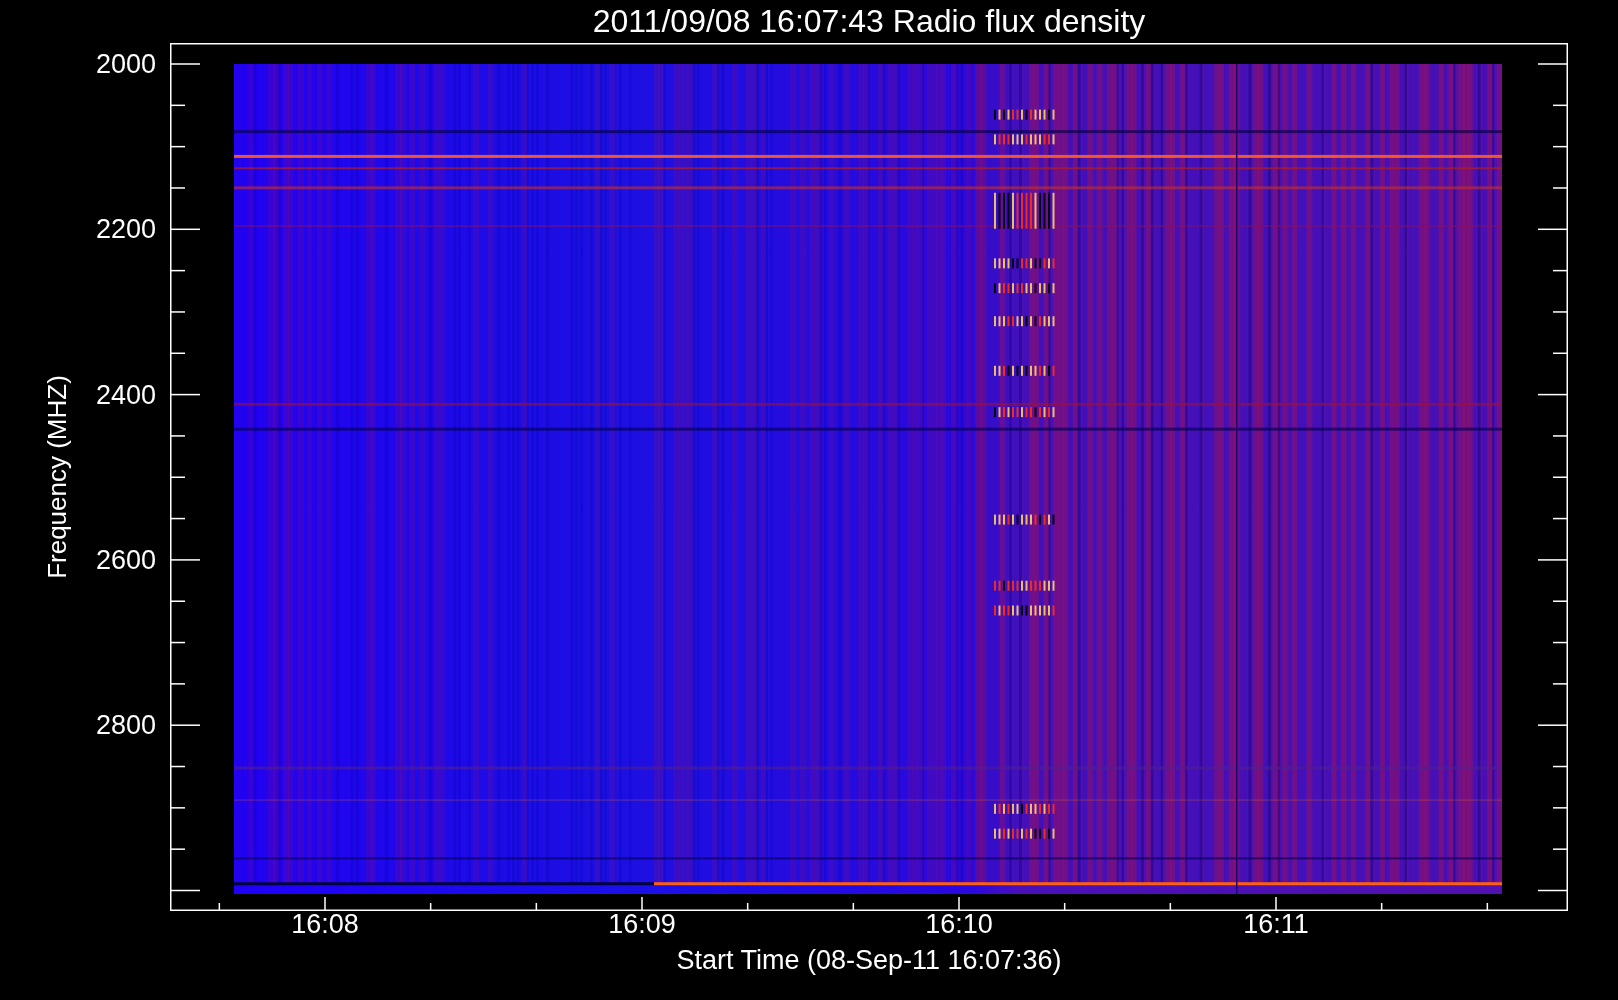  Describe the element at coordinates (869, 21) in the screenshot. I see `chart-title: 2011/09/08 16:07:43 Radio flux density` at that location.